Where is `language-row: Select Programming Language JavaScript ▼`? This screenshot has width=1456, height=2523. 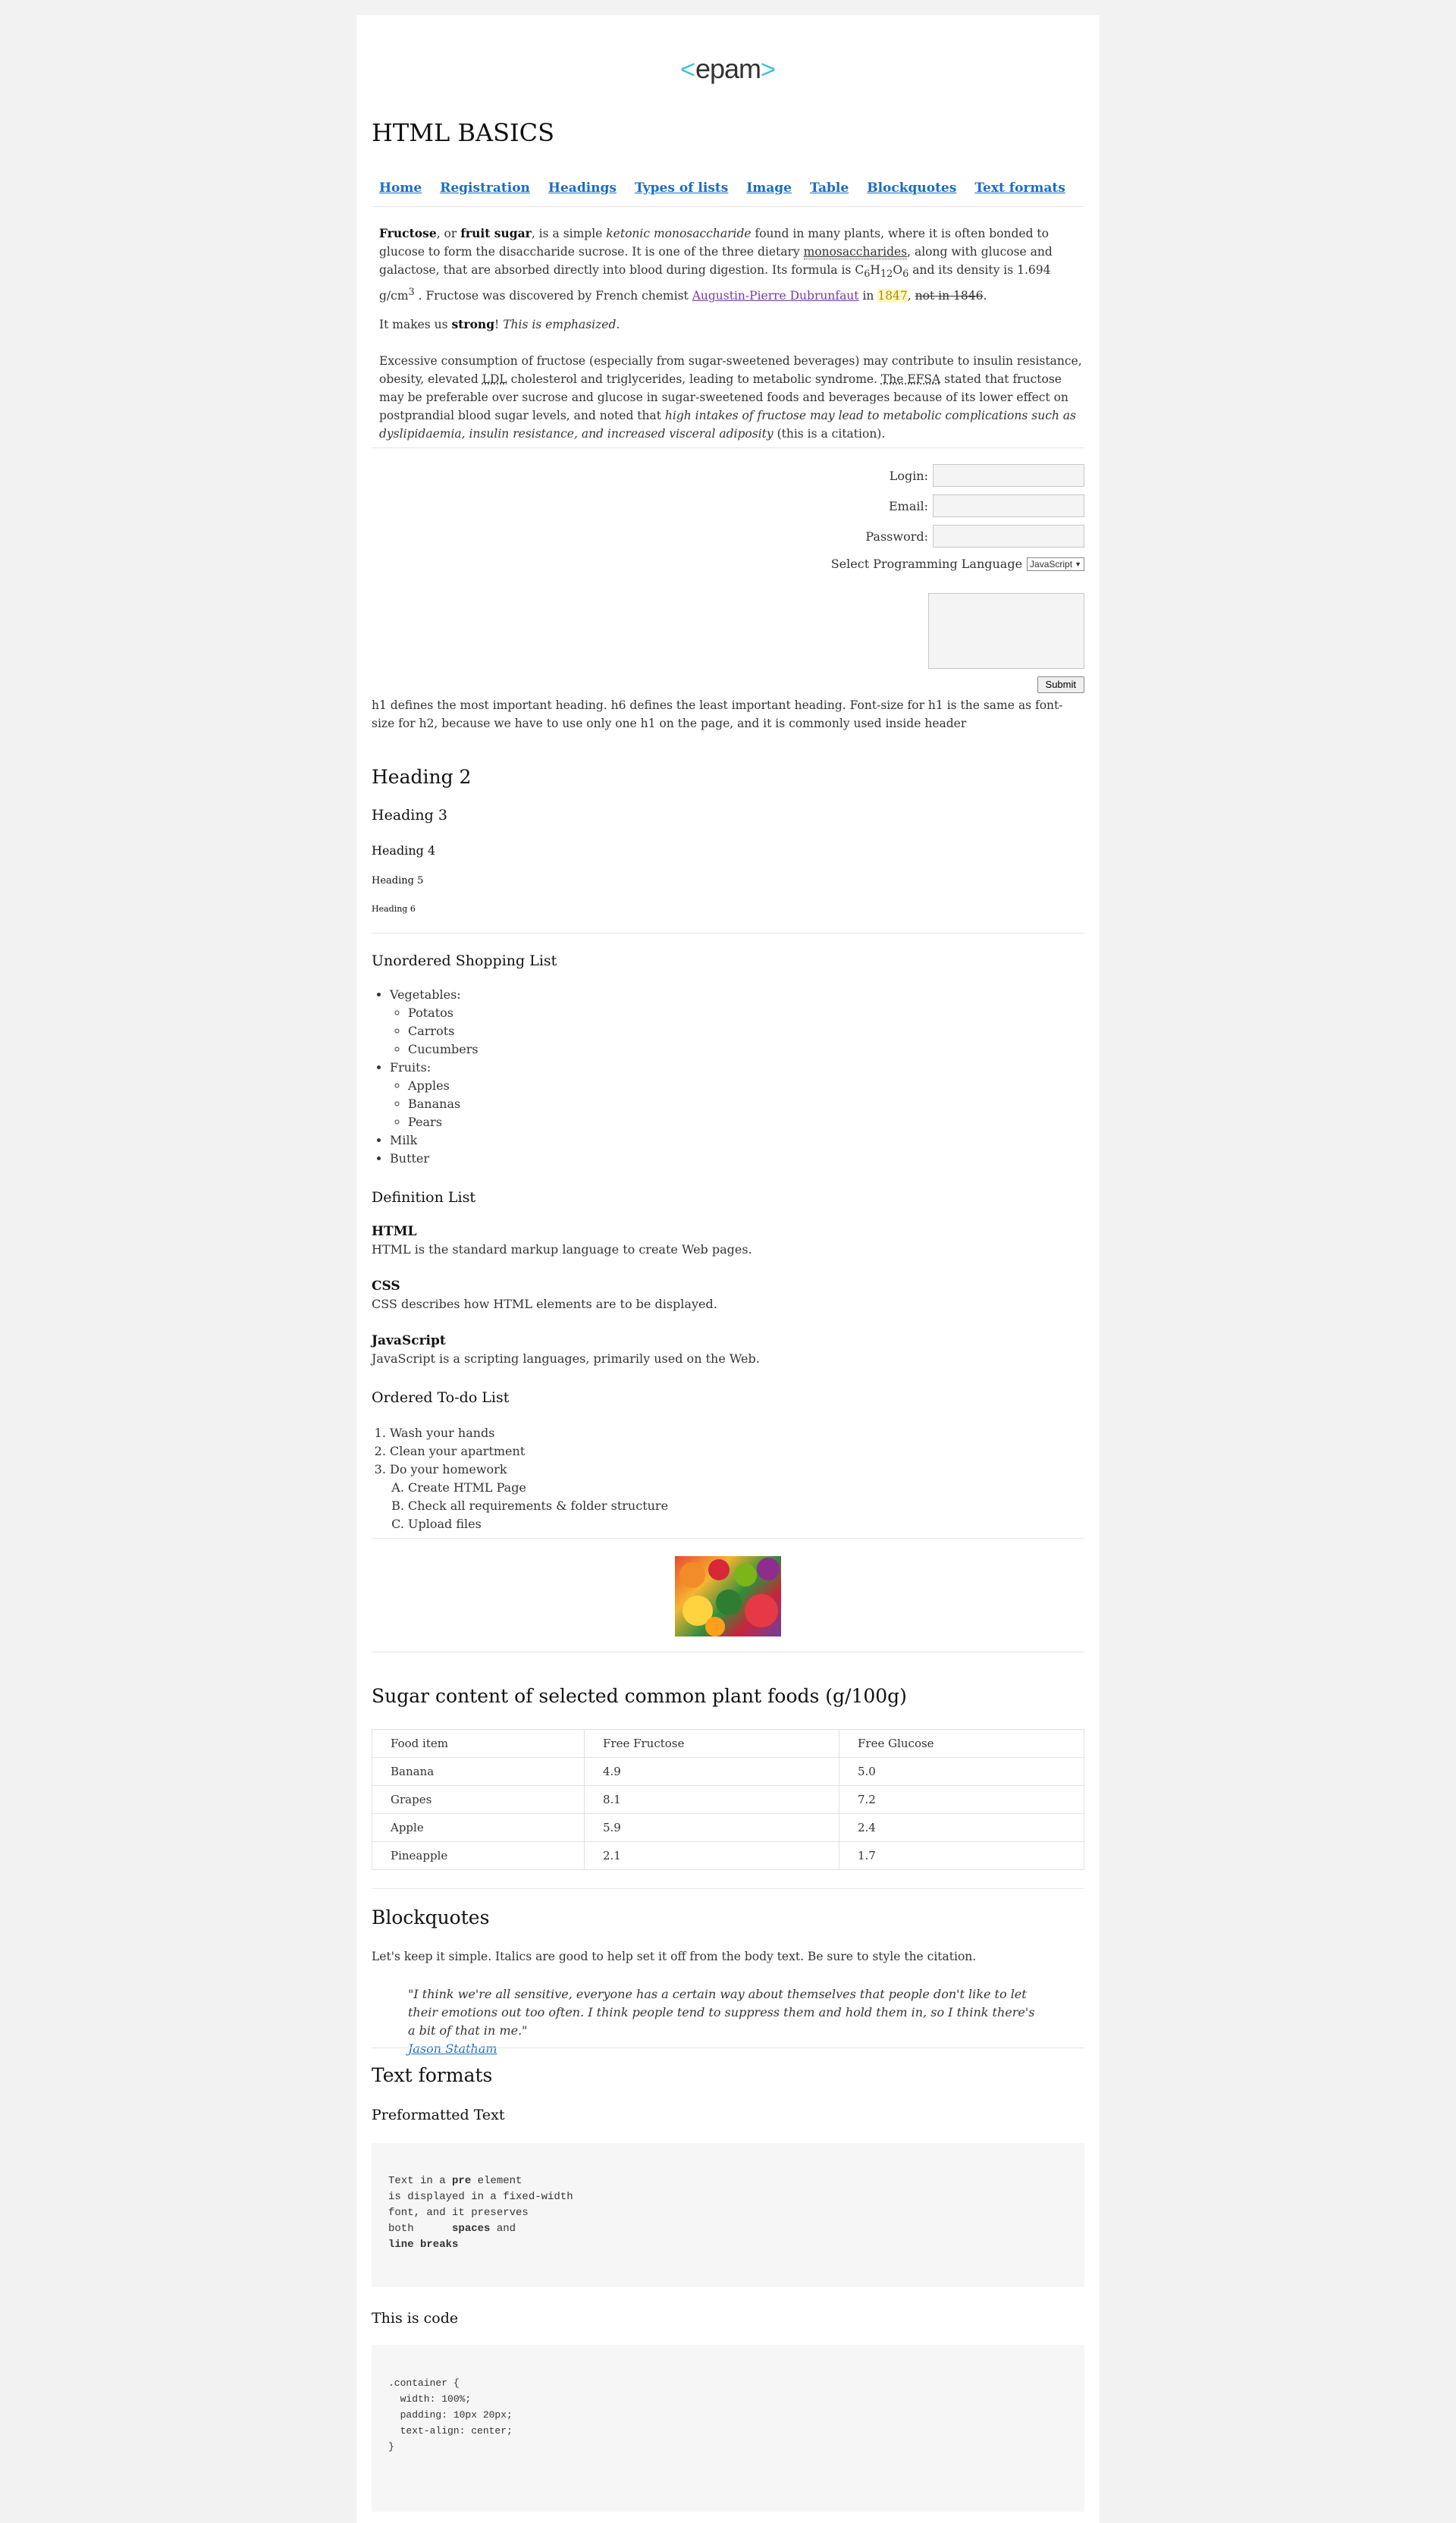
language-row: Select Programming Language JavaScript ▼ is located at coordinates (957, 564).